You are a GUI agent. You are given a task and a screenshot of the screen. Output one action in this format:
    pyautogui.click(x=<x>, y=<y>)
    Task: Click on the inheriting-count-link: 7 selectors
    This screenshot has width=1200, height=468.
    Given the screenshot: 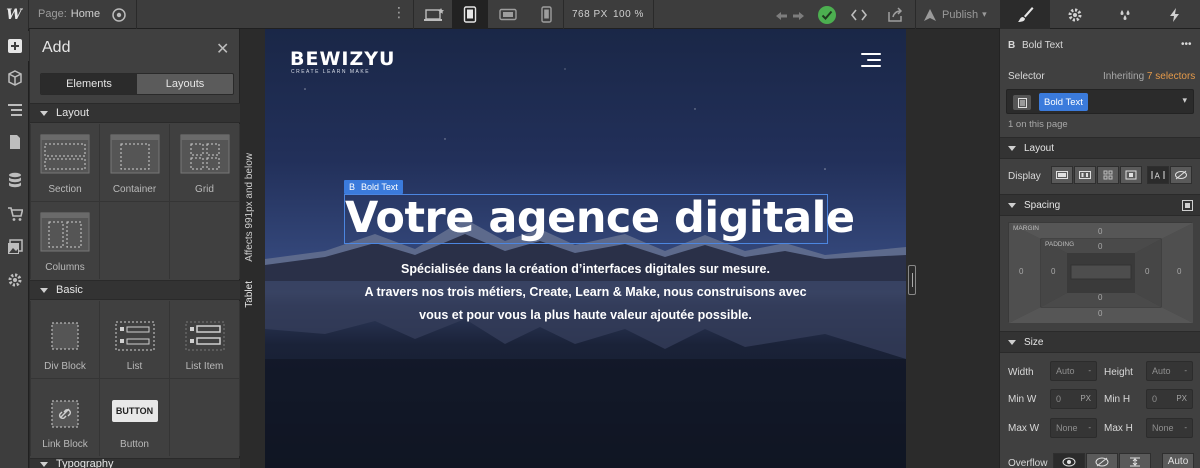 What is the action you would take?
    pyautogui.click(x=1171, y=76)
    